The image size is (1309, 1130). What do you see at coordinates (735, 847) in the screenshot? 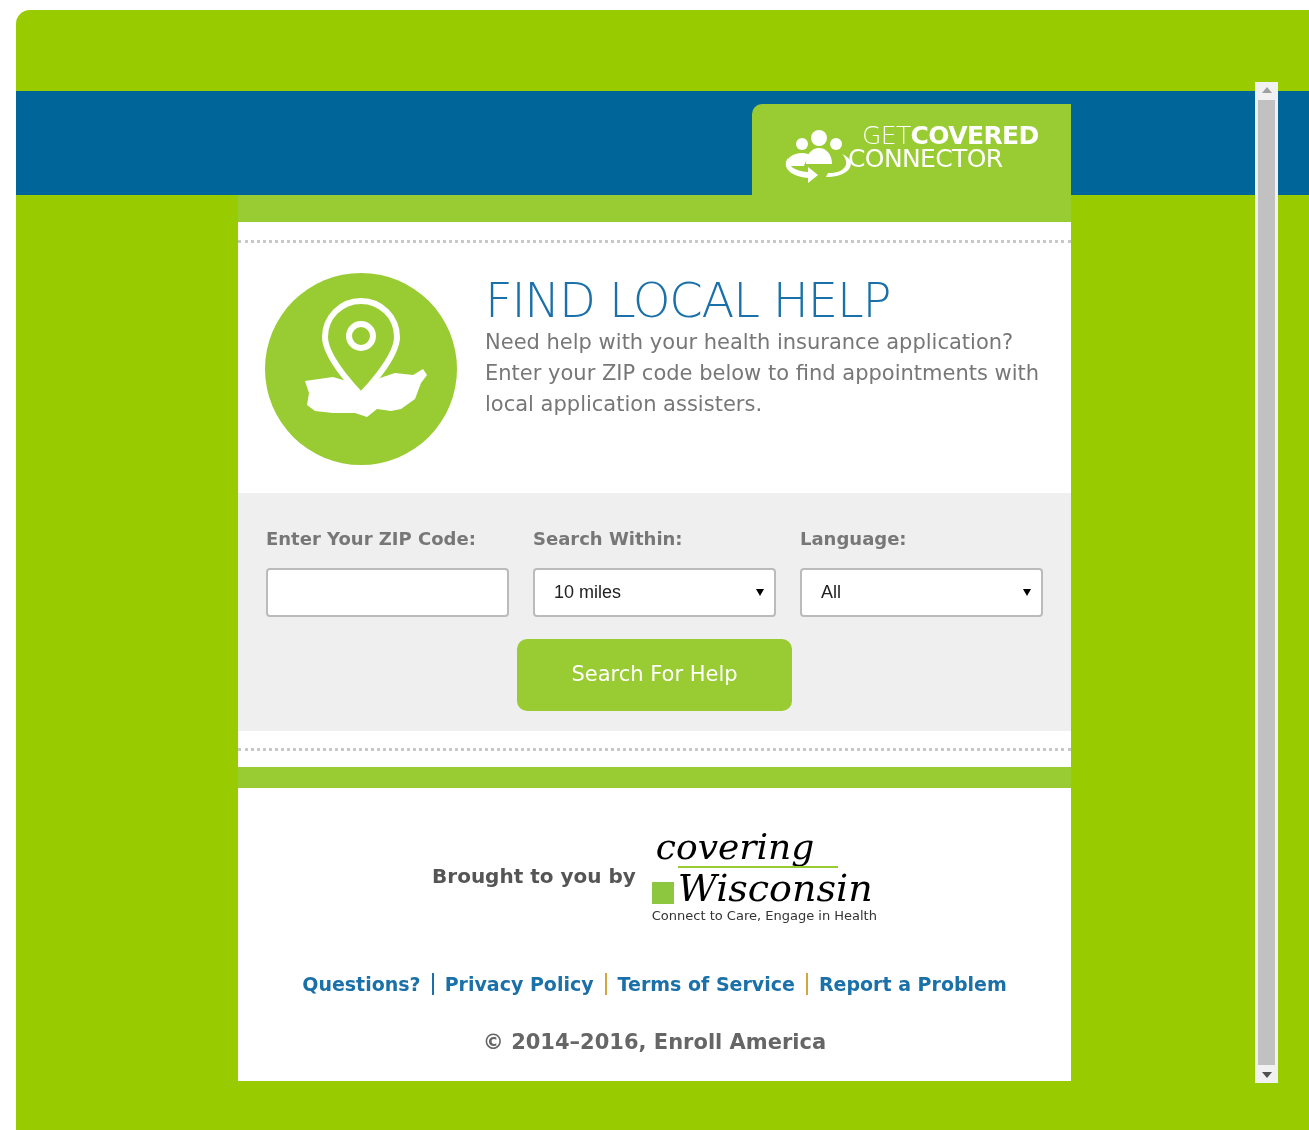
I see `sponsor-logo-text: covering` at bounding box center [735, 847].